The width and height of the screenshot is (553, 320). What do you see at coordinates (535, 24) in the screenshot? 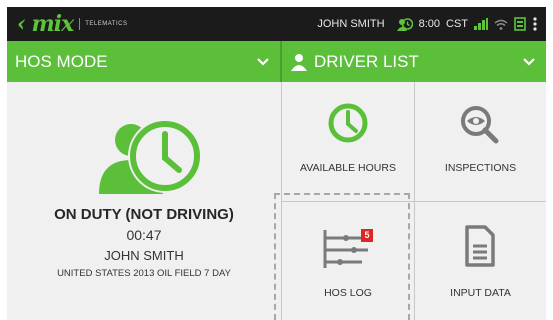
I see `more-icon` at bounding box center [535, 24].